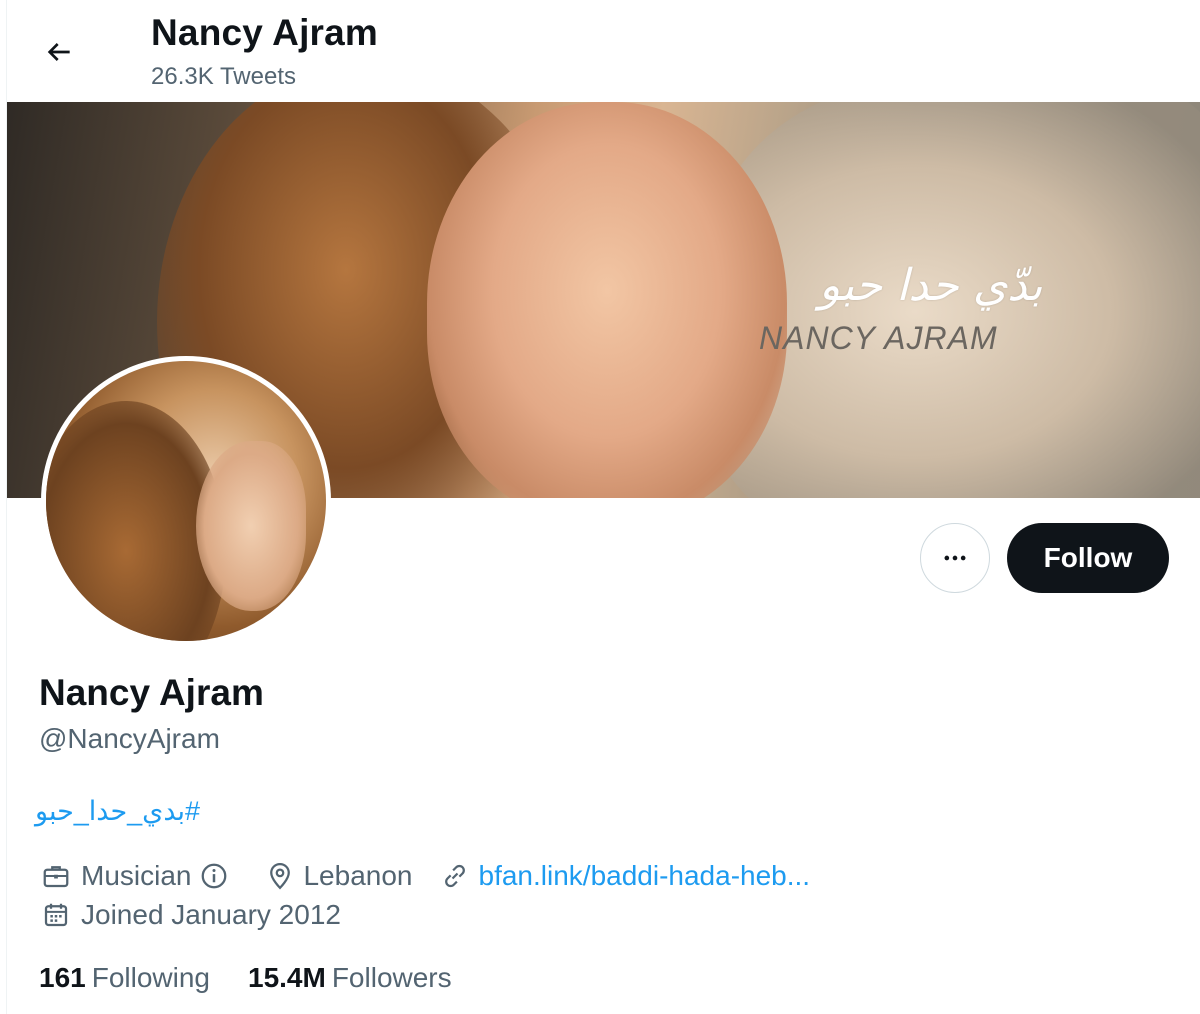 The height and width of the screenshot is (1014, 1200). I want to click on category-item: Musician, so click(139, 876).